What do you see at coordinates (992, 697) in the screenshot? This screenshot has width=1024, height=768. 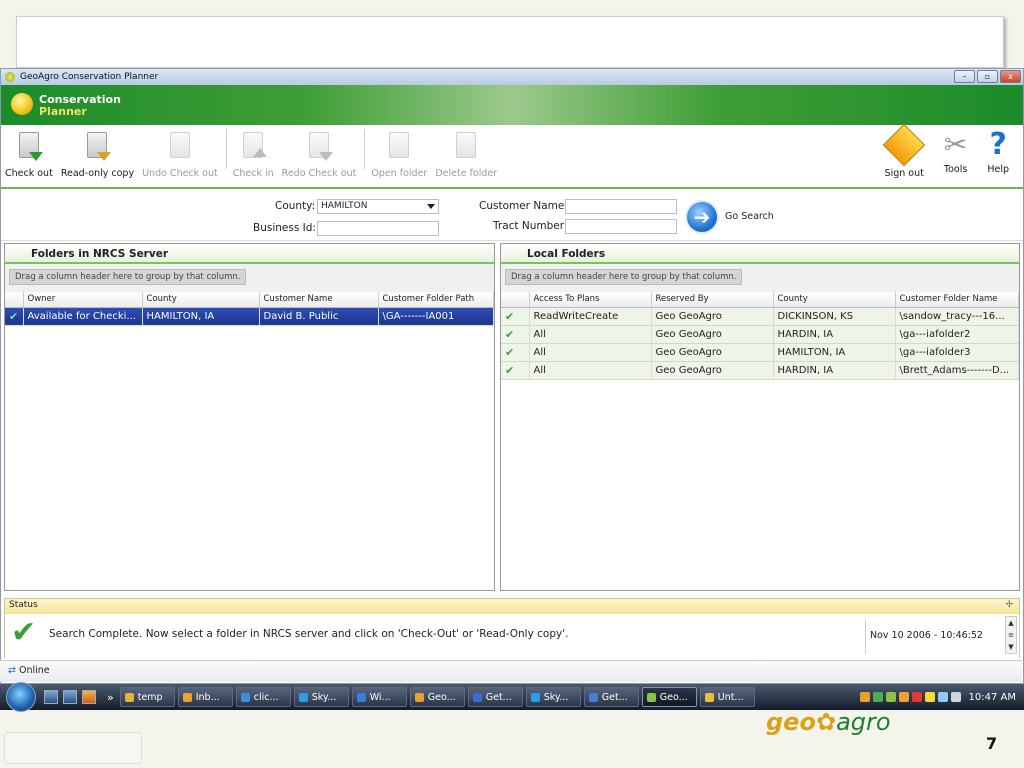 I see `clock: 10:47 AM` at bounding box center [992, 697].